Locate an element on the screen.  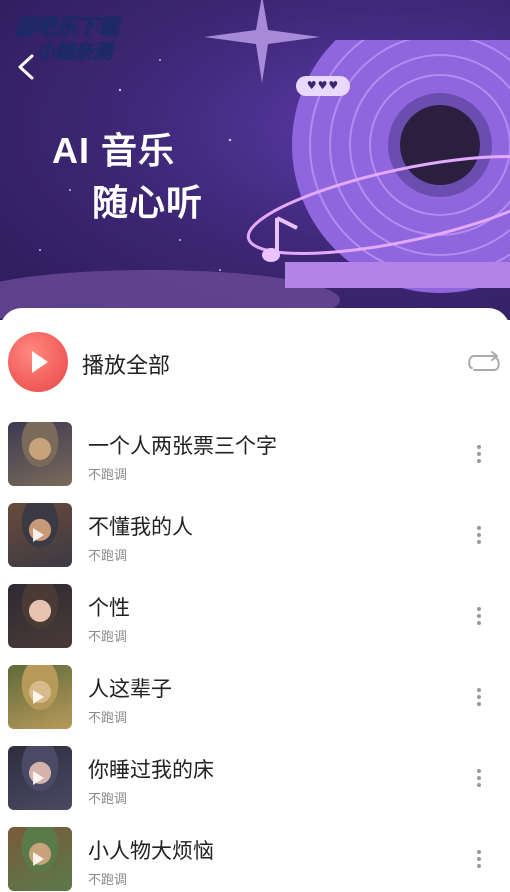
play-all-button is located at coordinates (38, 362).